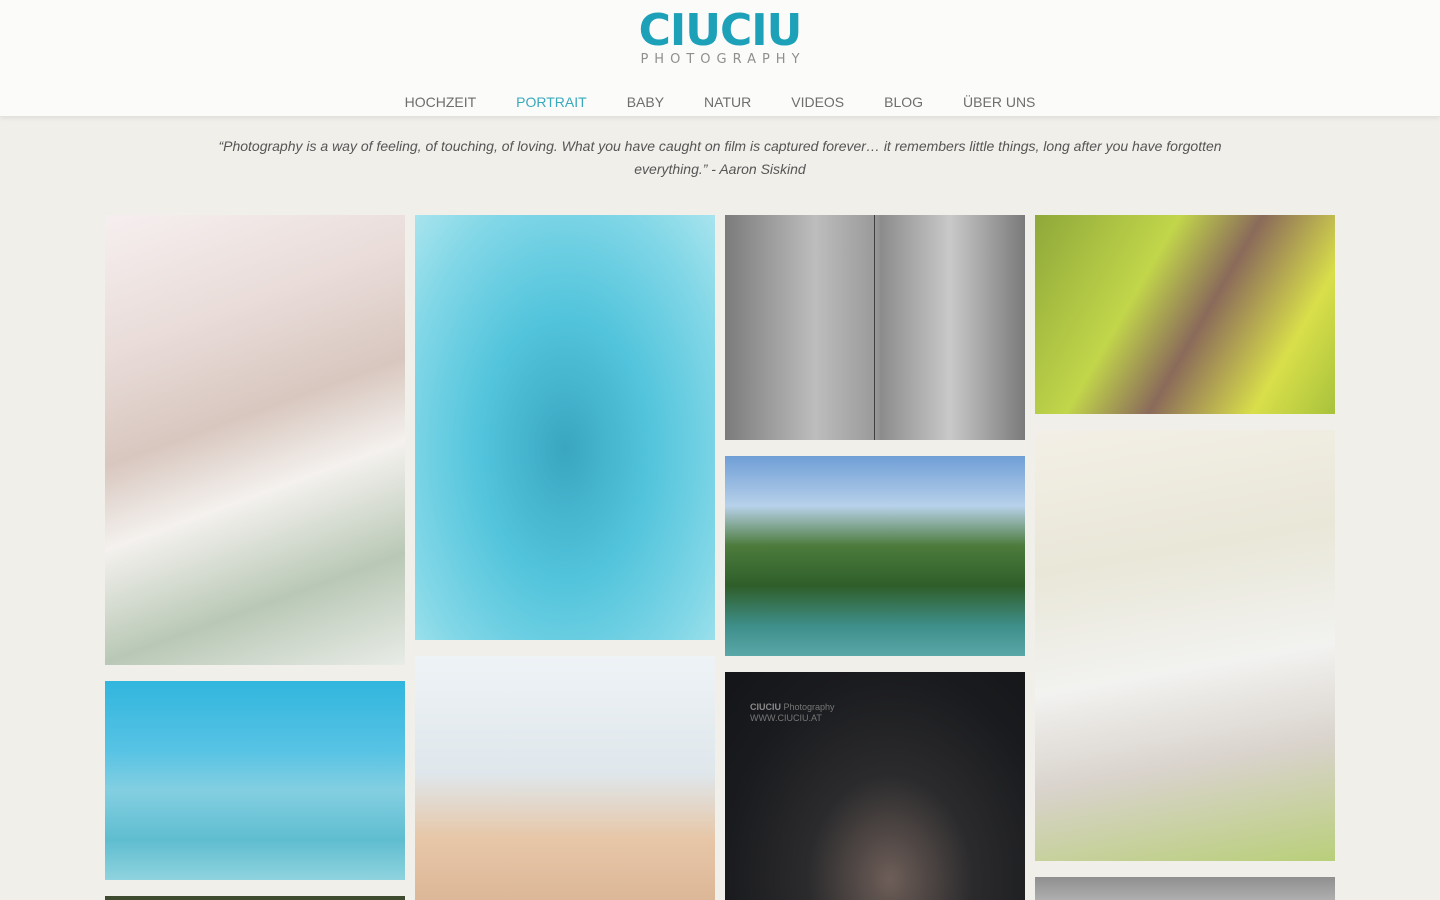 Image resolution: width=1440 pixels, height=900 pixels. What do you see at coordinates (255, 898) in the screenshot?
I see `photo-partial-bottom-left` at bounding box center [255, 898].